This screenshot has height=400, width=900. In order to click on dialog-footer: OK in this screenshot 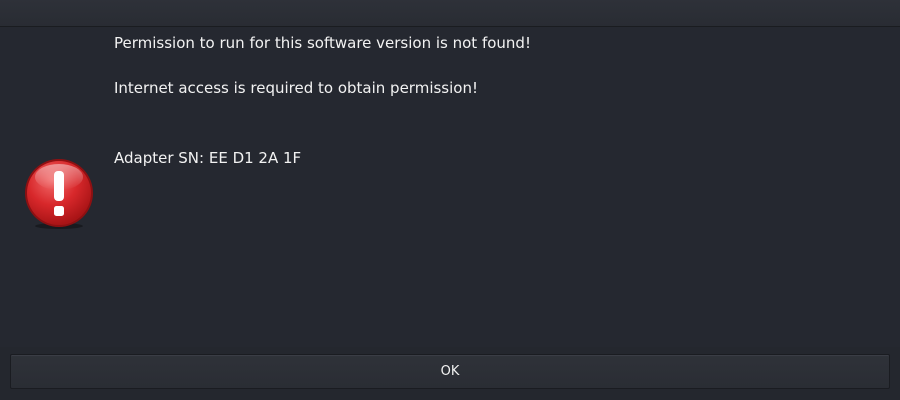, I will do `click(450, 373)`.